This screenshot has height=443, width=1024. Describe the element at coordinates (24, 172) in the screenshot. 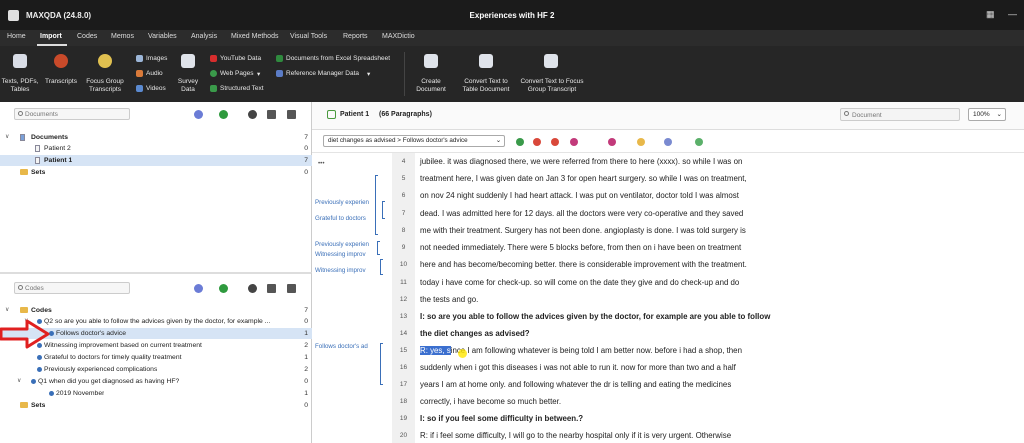

I see `folder-icon` at that location.